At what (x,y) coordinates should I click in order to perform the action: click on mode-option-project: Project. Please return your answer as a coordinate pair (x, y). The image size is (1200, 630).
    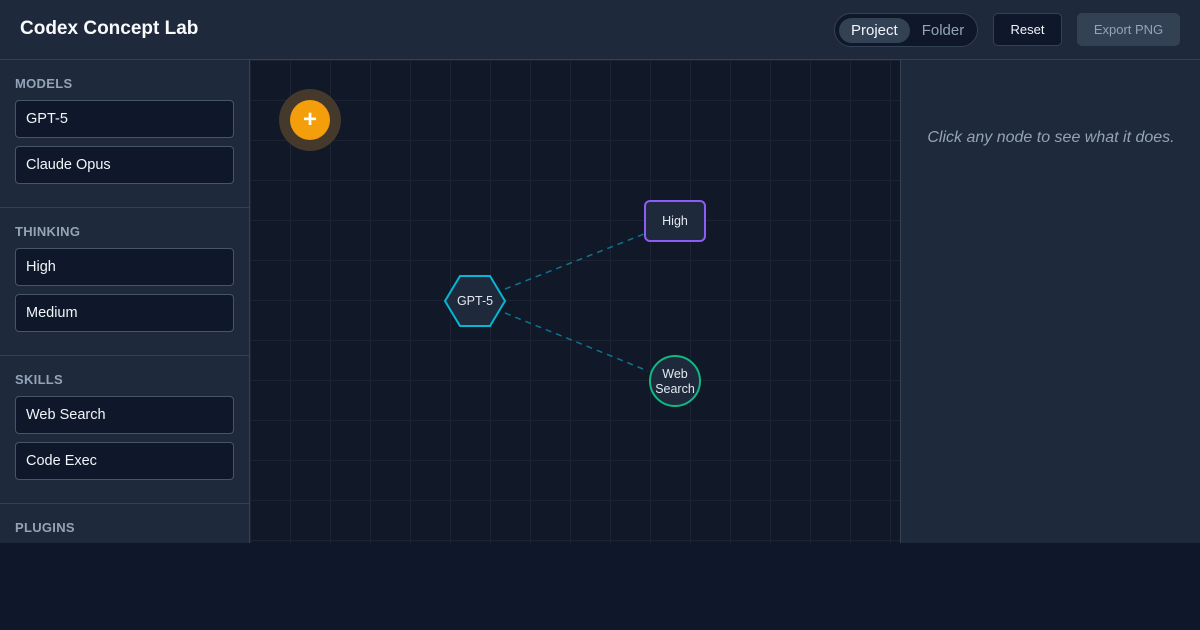
    Looking at the image, I should click on (874, 30).